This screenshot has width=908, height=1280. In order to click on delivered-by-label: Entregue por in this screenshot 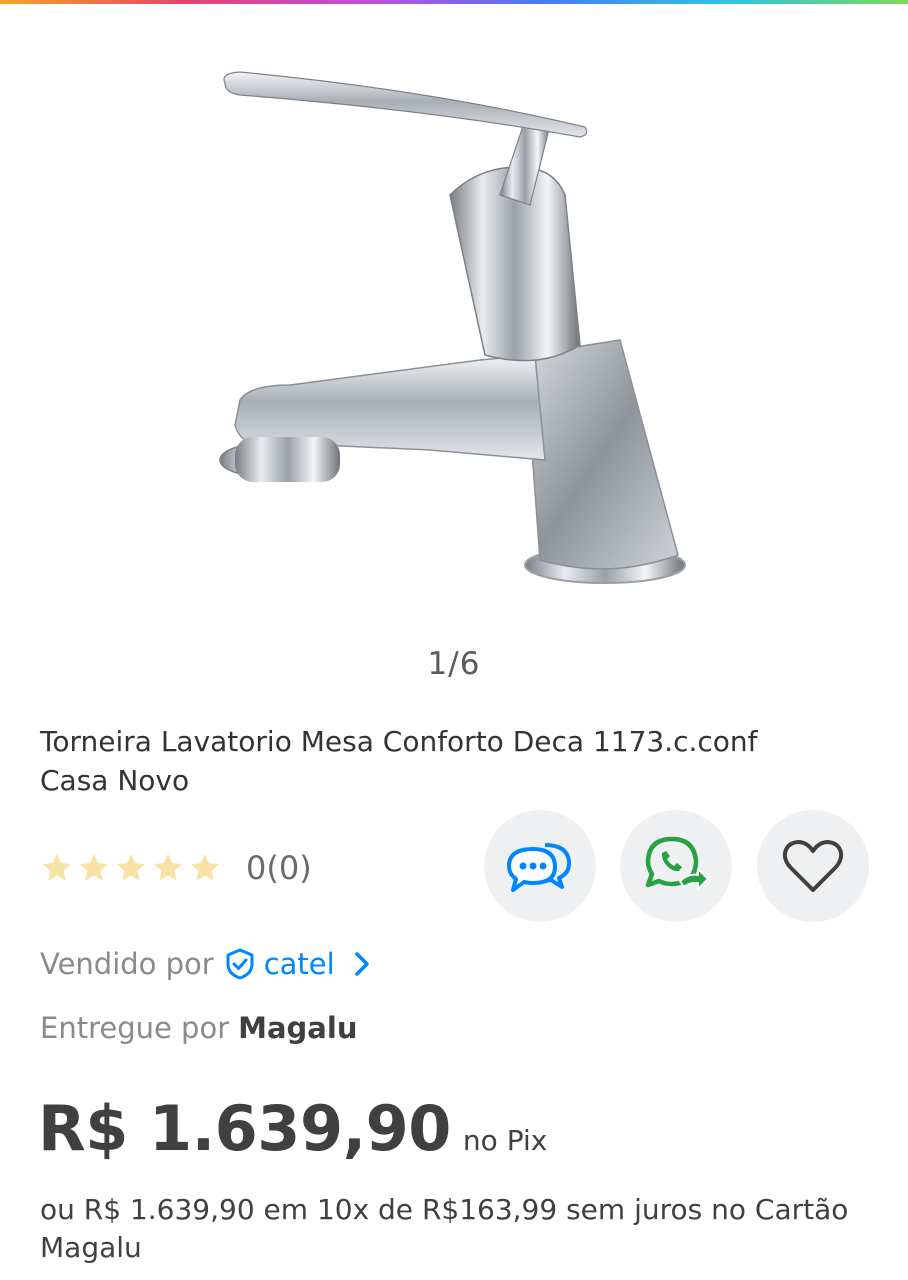, I will do `click(135, 1028)`.